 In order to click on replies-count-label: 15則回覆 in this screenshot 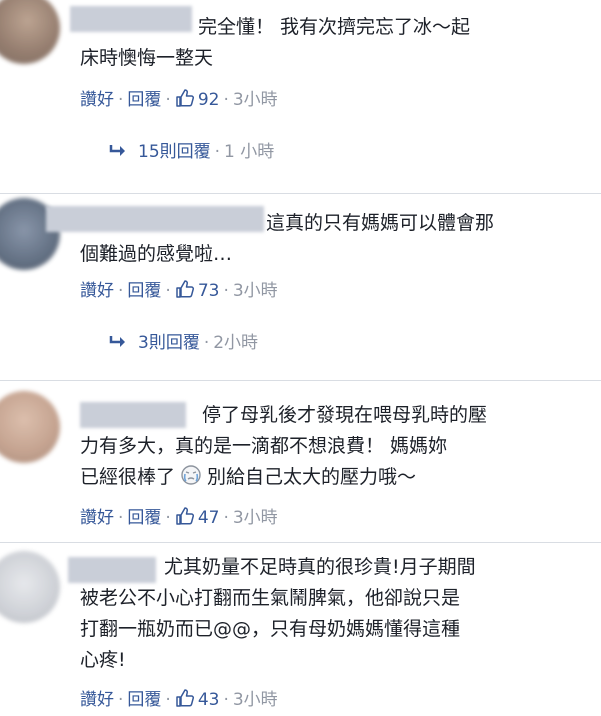, I will do `click(174, 152)`.